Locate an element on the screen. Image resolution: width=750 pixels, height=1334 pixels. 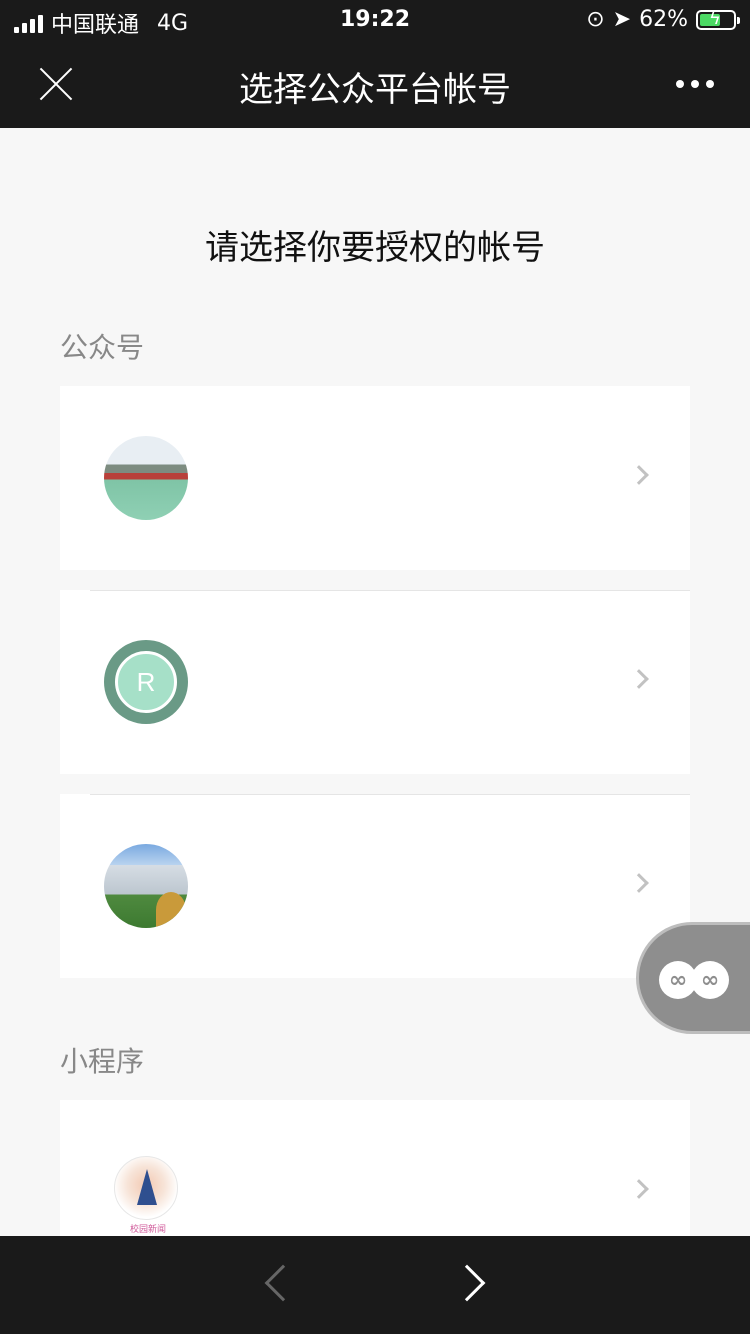
status-bar: 中国联通 4G 19:22 ⊙ ➤ 62% ϟ is located at coordinates (375, 20).